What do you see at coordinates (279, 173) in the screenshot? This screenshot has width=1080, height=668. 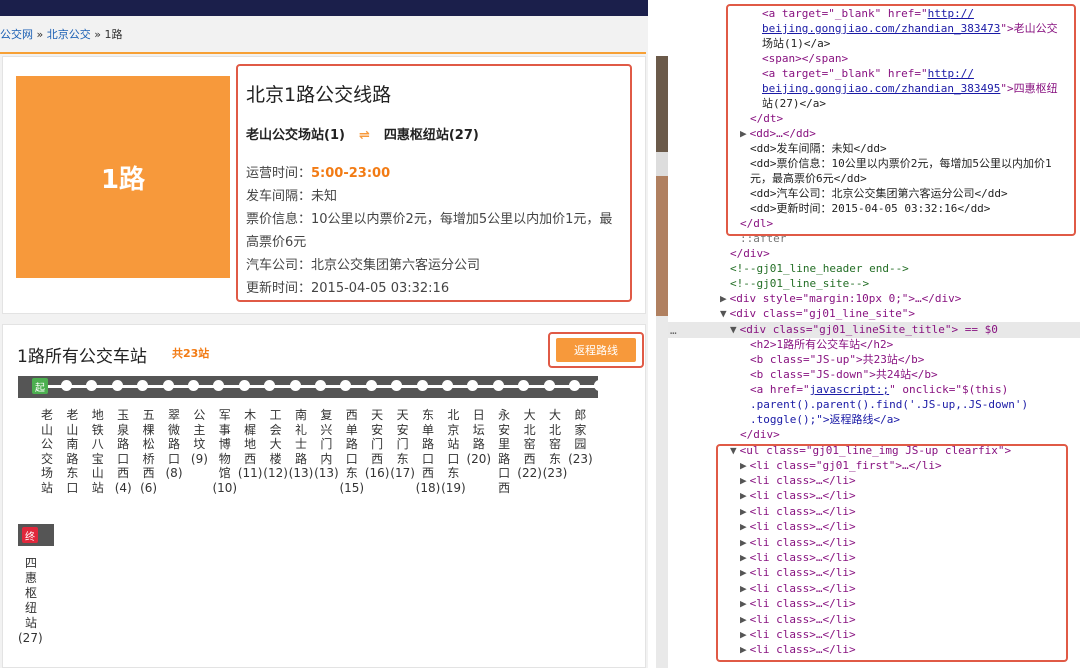 I see `info-label: 运营时间：` at bounding box center [279, 173].